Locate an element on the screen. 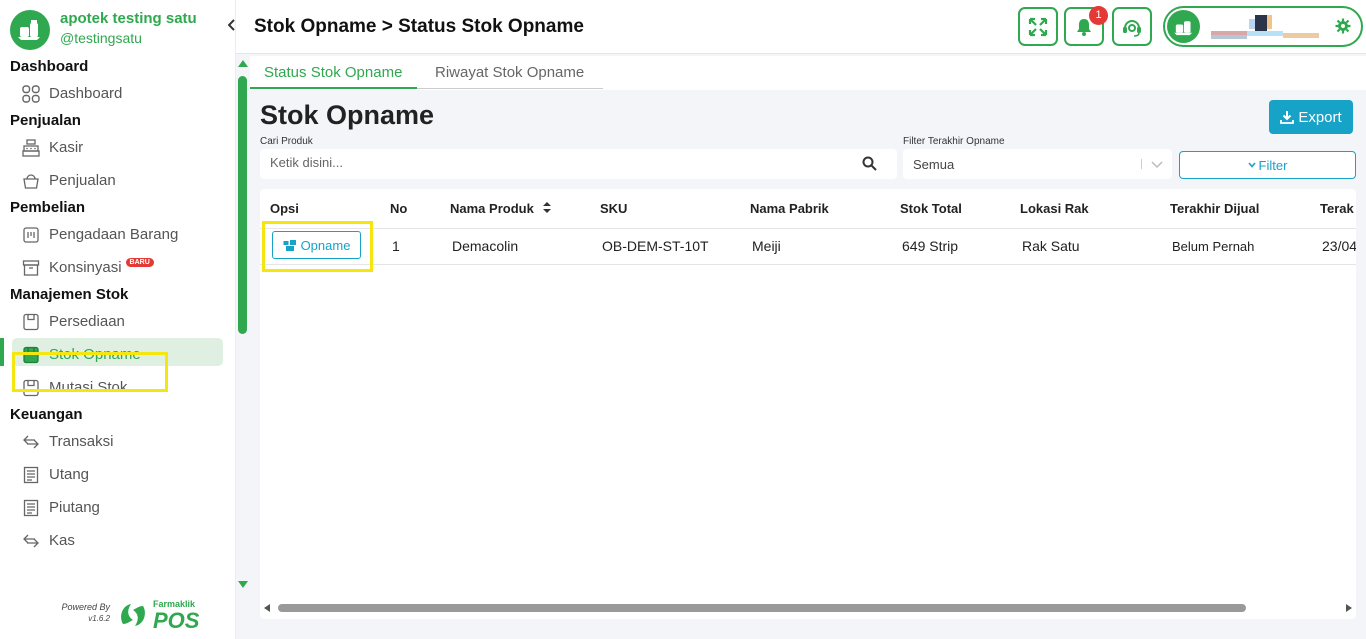 The height and width of the screenshot is (639, 1366). opname-button: Opname is located at coordinates (316, 245).